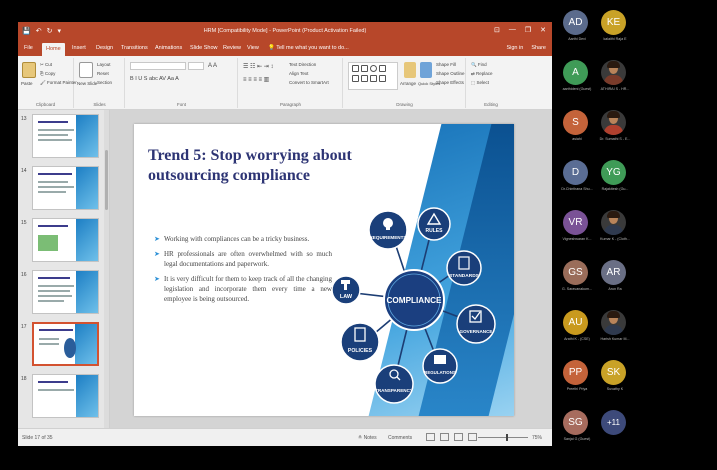 Image resolution: width=717 pixels, height=470 pixels. Describe the element at coordinates (103, 73) in the screenshot. I see `reset-button: Reset` at that location.